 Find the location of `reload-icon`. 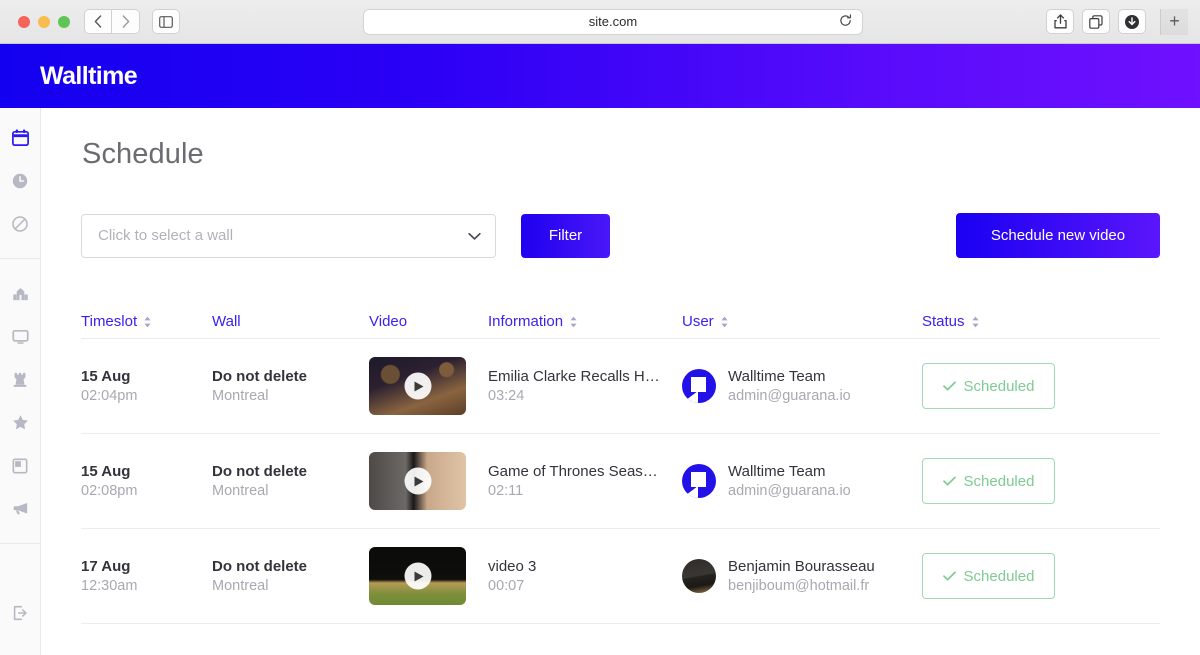

reload-icon is located at coordinates (845, 21).